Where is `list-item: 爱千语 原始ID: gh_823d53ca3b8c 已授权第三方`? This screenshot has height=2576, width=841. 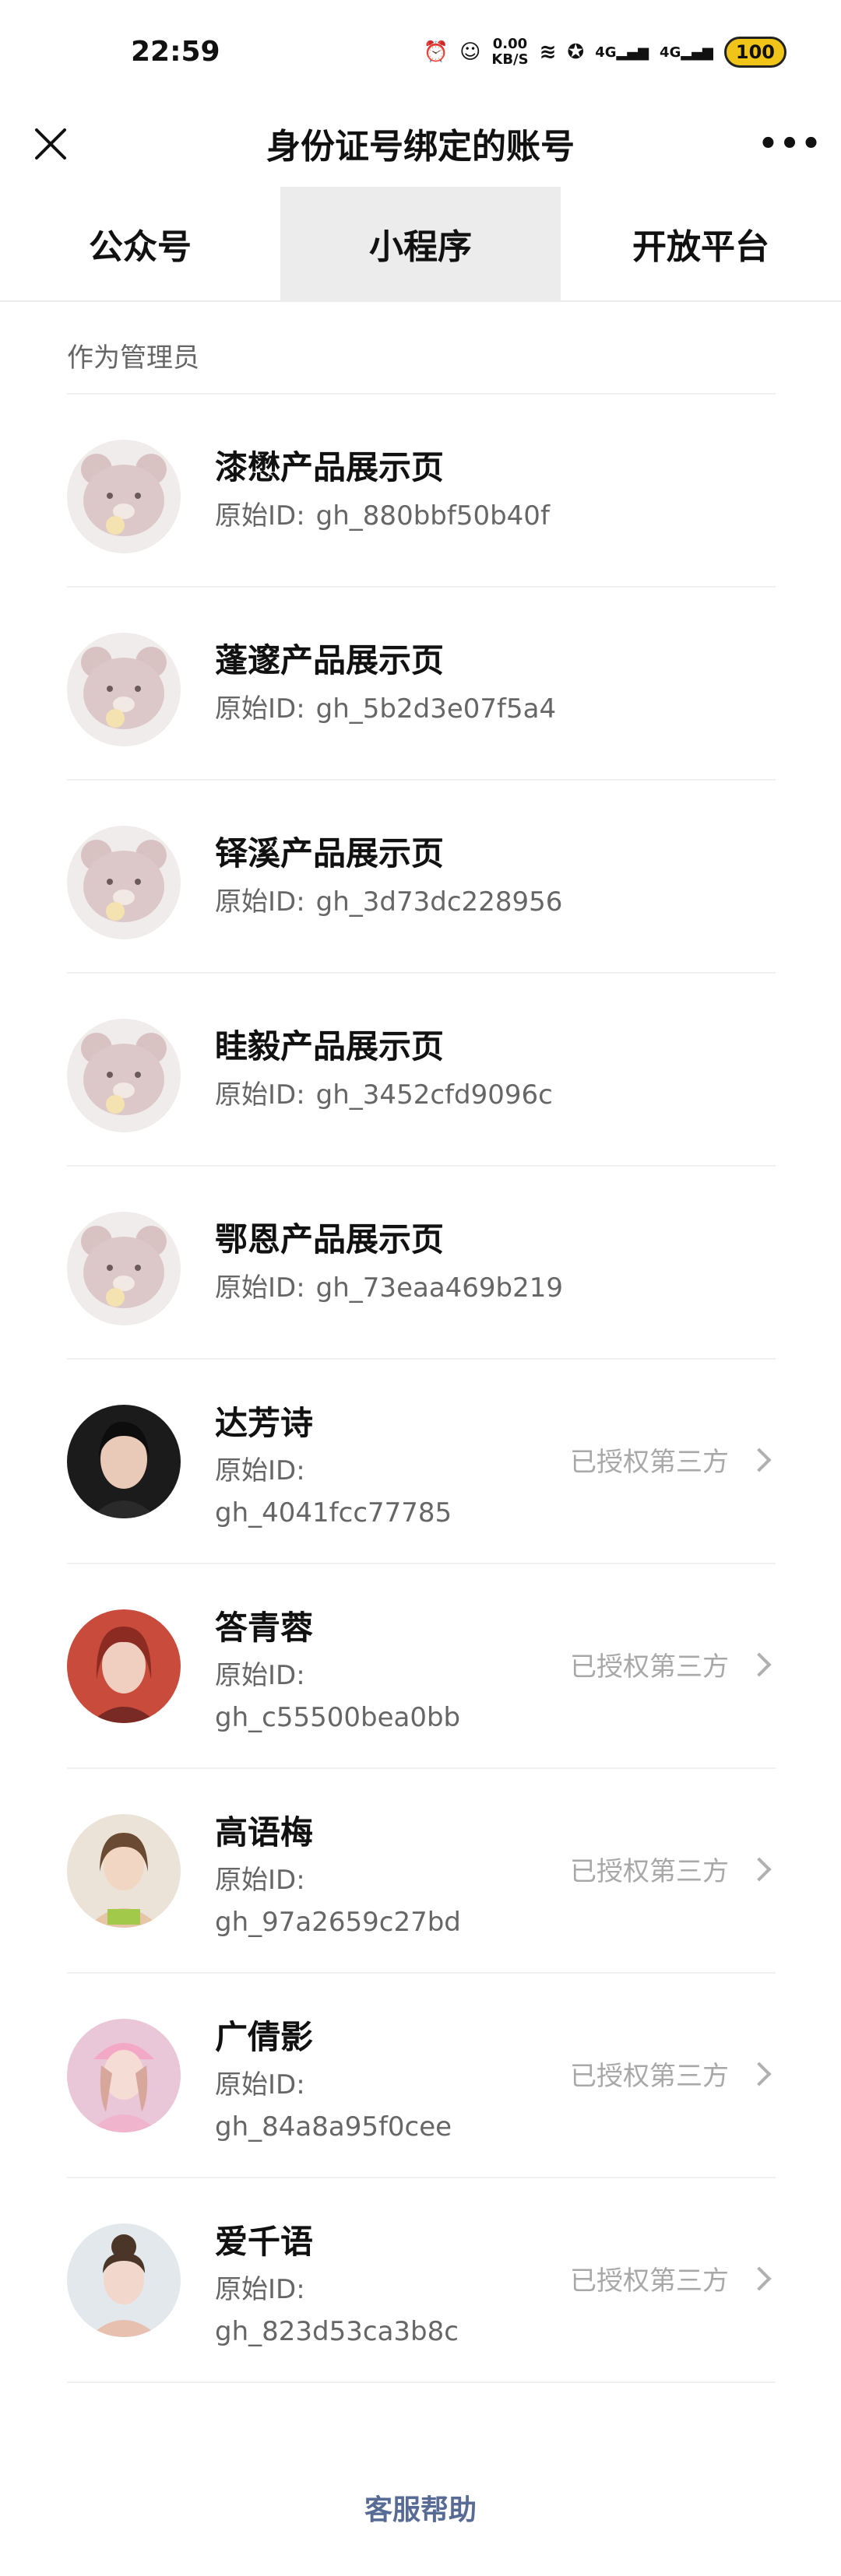
list-item: 爱千语 原始ID: gh_823d53ca3b8c 已授权第三方 is located at coordinates (421, 2279).